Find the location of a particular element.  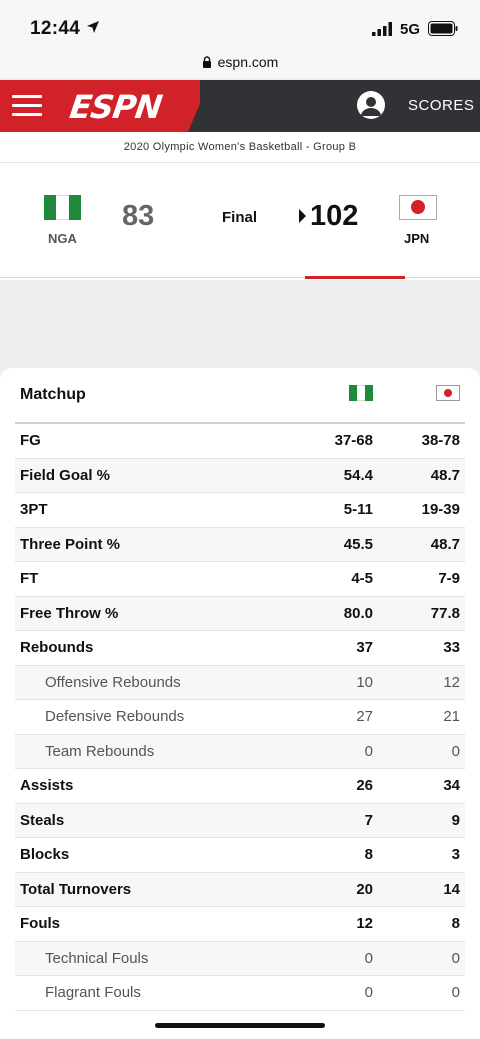

profile-avatar-icon is located at coordinates (371, 105).